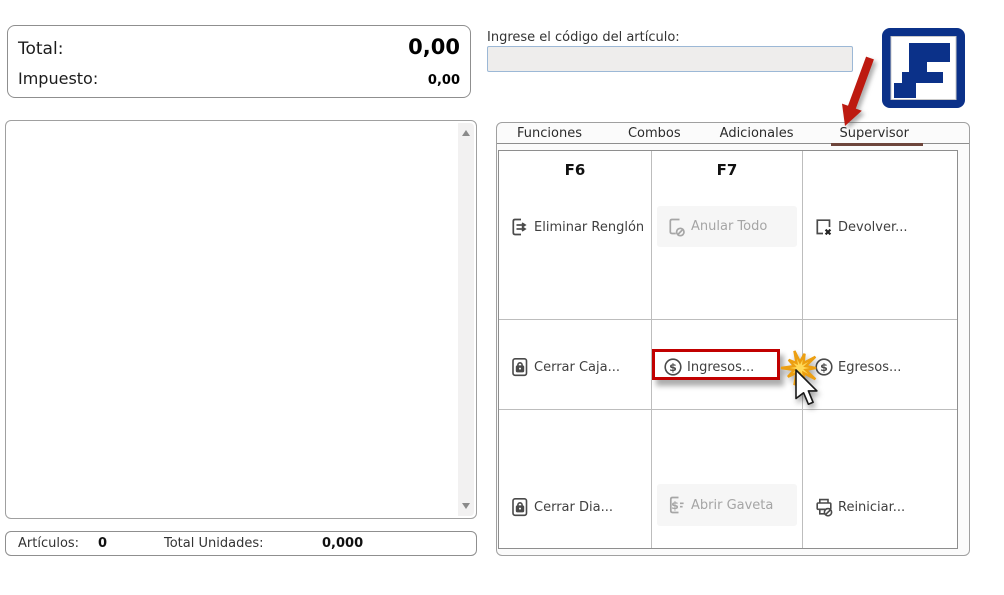 The image size is (1004, 595). Describe the element at coordinates (583, 37) in the screenshot. I see `article-code-label: Ingrese el código del artículo:` at that location.